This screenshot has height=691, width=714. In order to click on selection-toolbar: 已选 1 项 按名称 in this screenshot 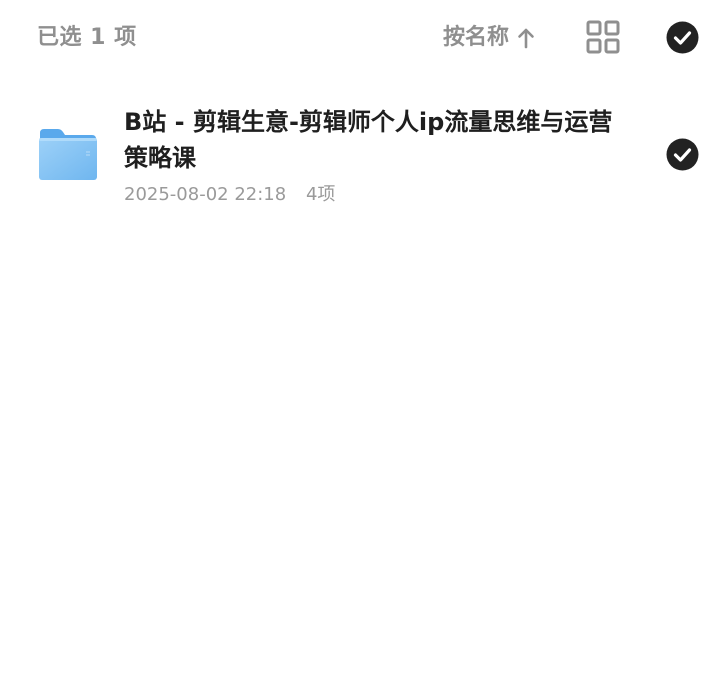, I will do `click(357, 38)`.